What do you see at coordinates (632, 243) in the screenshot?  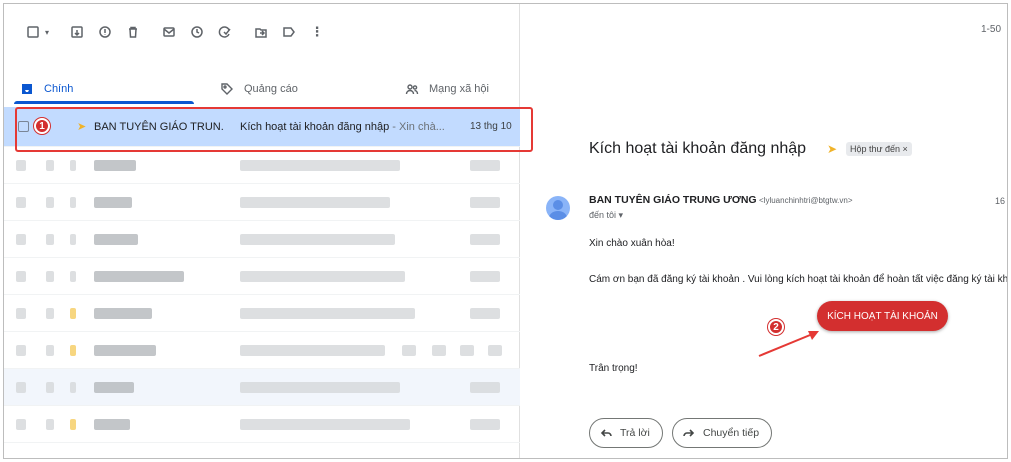 I see `message-greeting: Xin chào xuân hòa!` at bounding box center [632, 243].